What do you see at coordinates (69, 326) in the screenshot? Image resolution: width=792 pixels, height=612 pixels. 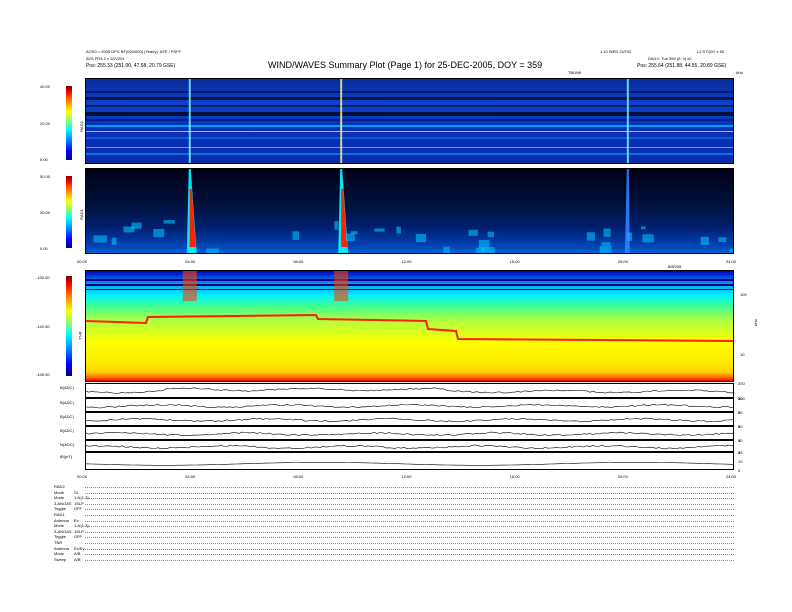 I see `tnr-colorbar` at bounding box center [69, 326].